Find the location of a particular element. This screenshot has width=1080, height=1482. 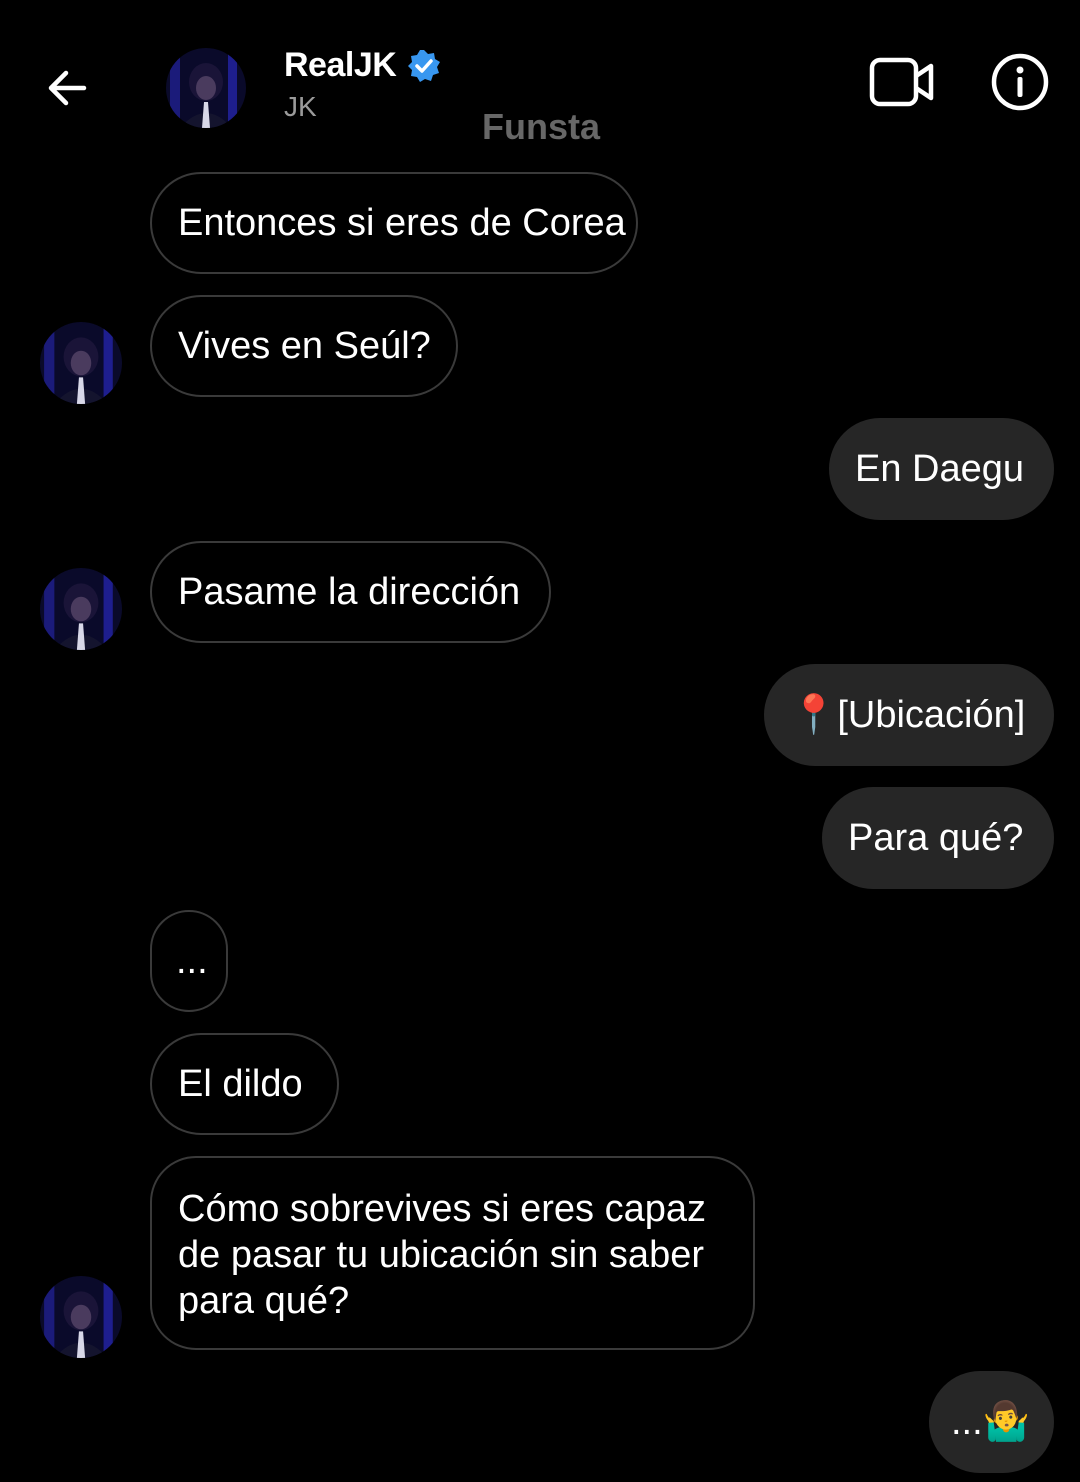

info-icon is located at coordinates (1020, 82).